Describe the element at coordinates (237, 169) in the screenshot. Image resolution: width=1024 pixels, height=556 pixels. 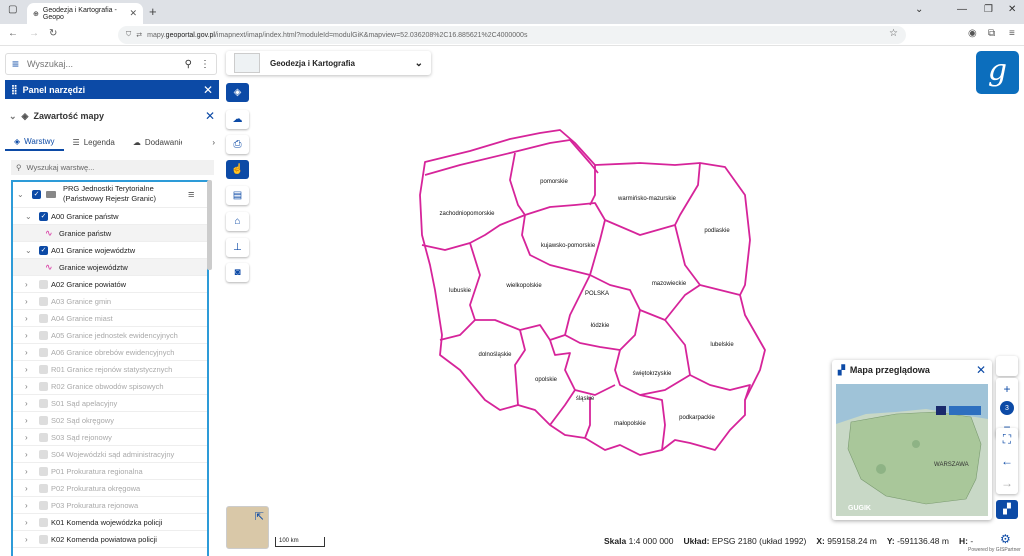
I see `identify-tool-button: ☝` at that location.